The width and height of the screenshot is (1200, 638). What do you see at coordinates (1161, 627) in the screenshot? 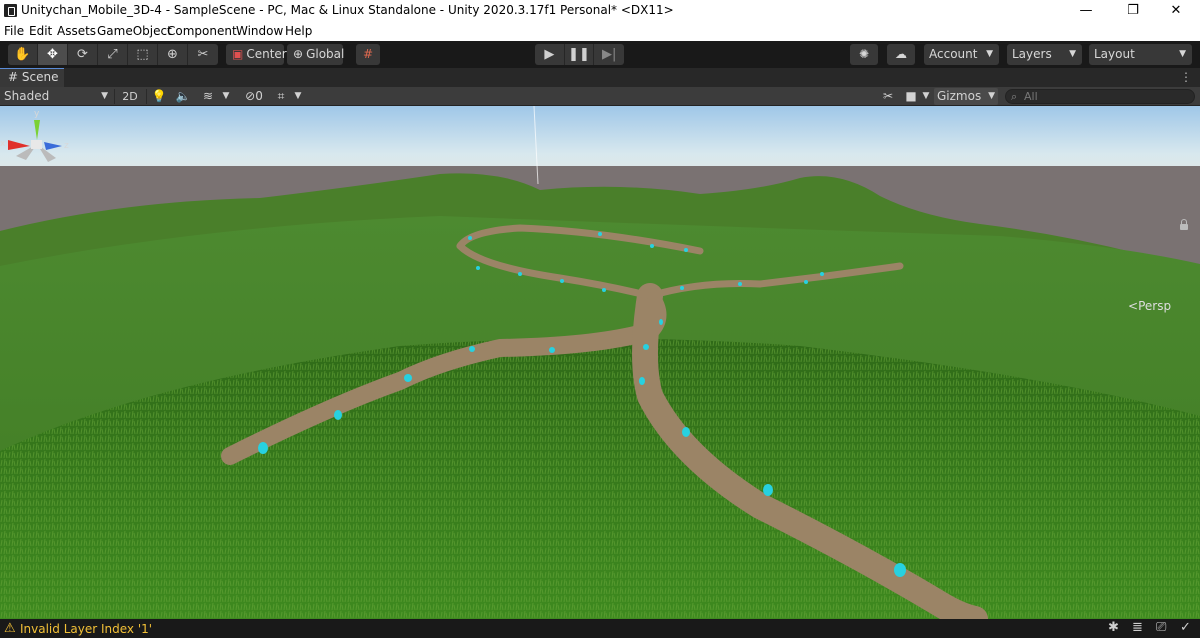
I see `progress-icon: ⎚` at bounding box center [1161, 627].